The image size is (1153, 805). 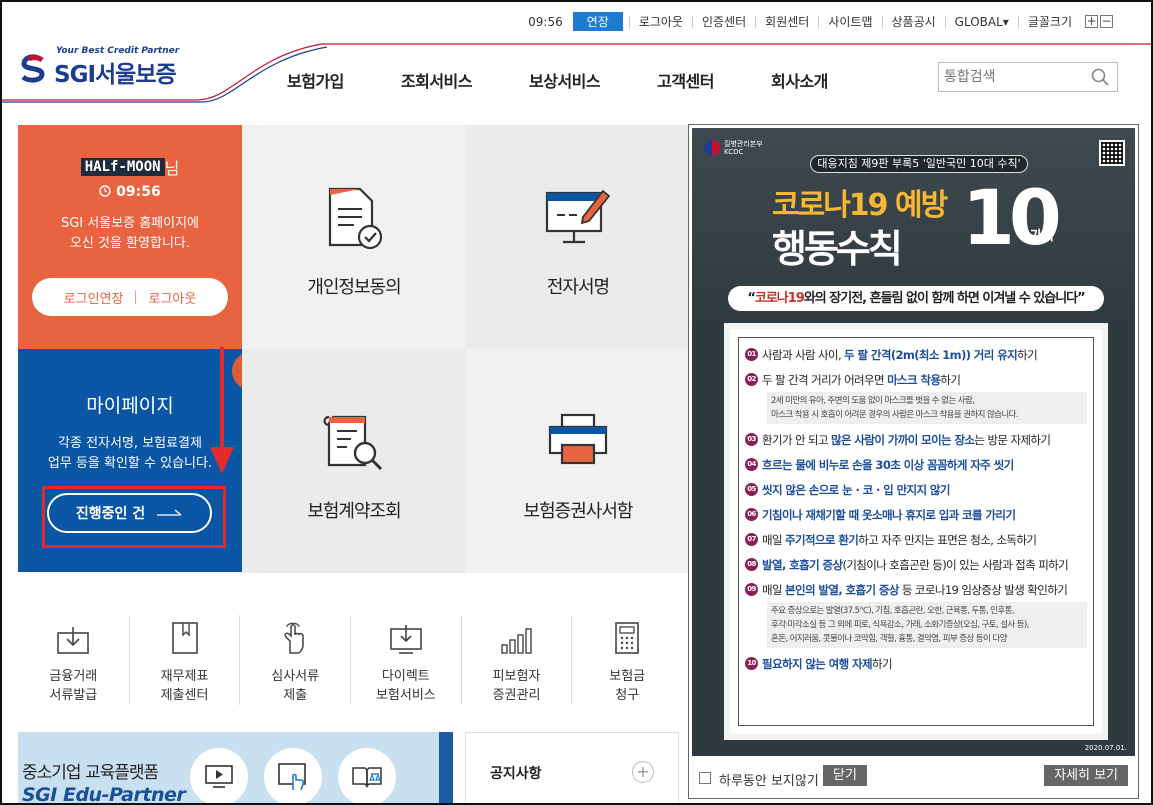 What do you see at coordinates (786, 21) in the screenshot?
I see `util-member-link: 회원센터` at bounding box center [786, 21].